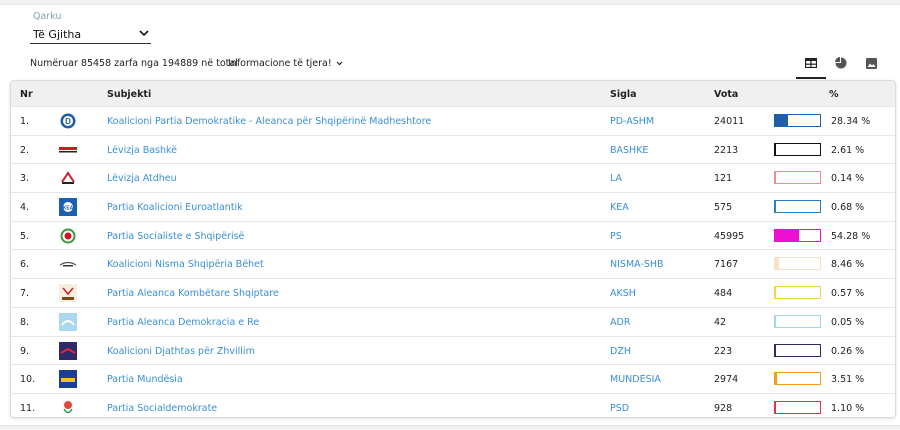  What do you see at coordinates (134, 63) in the screenshot?
I see `counted-envelopes-text: Numëruar 85458 zarfa nga 194889 në total` at bounding box center [134, 63].